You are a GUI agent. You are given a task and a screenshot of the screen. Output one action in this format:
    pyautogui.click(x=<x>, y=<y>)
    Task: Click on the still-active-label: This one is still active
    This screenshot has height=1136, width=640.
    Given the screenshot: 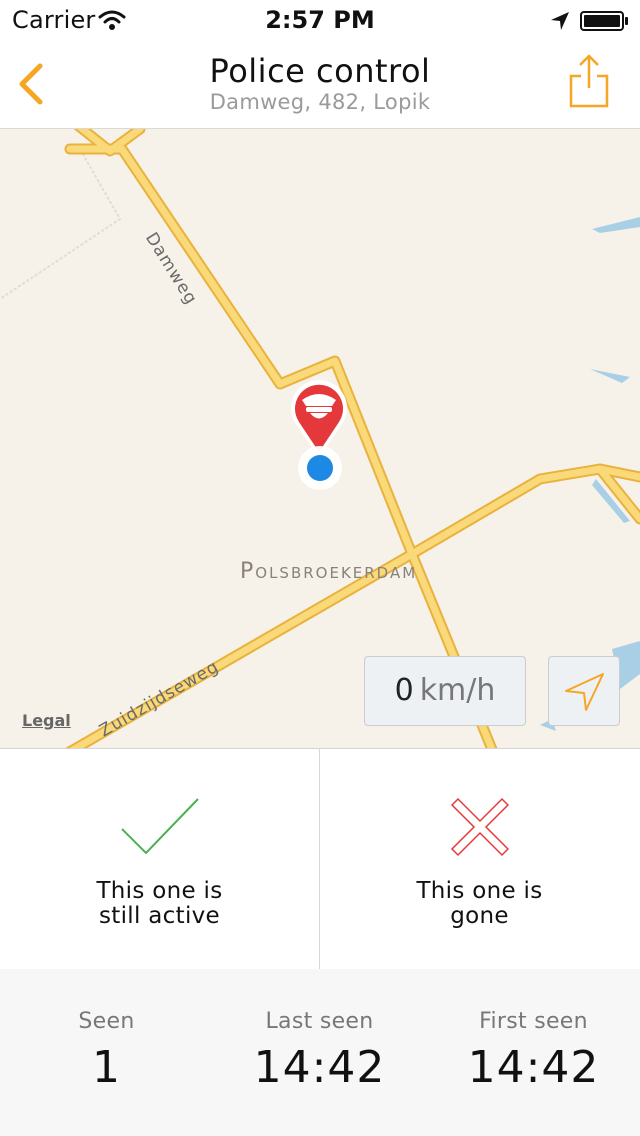 What is the action you would take?
    pyautogui.click(x=159, y=904)
    